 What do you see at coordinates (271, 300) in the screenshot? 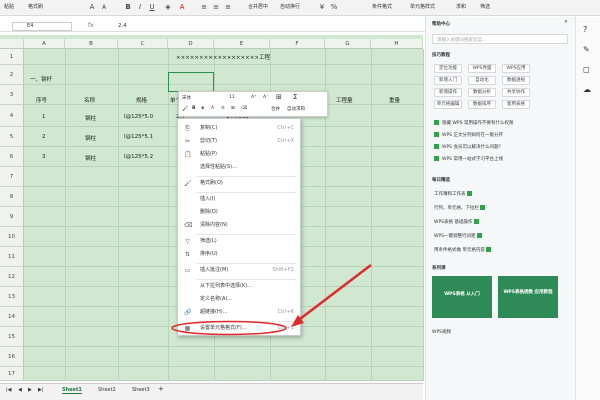
I see `annotation-overlay` at bounding box center [271, 300].